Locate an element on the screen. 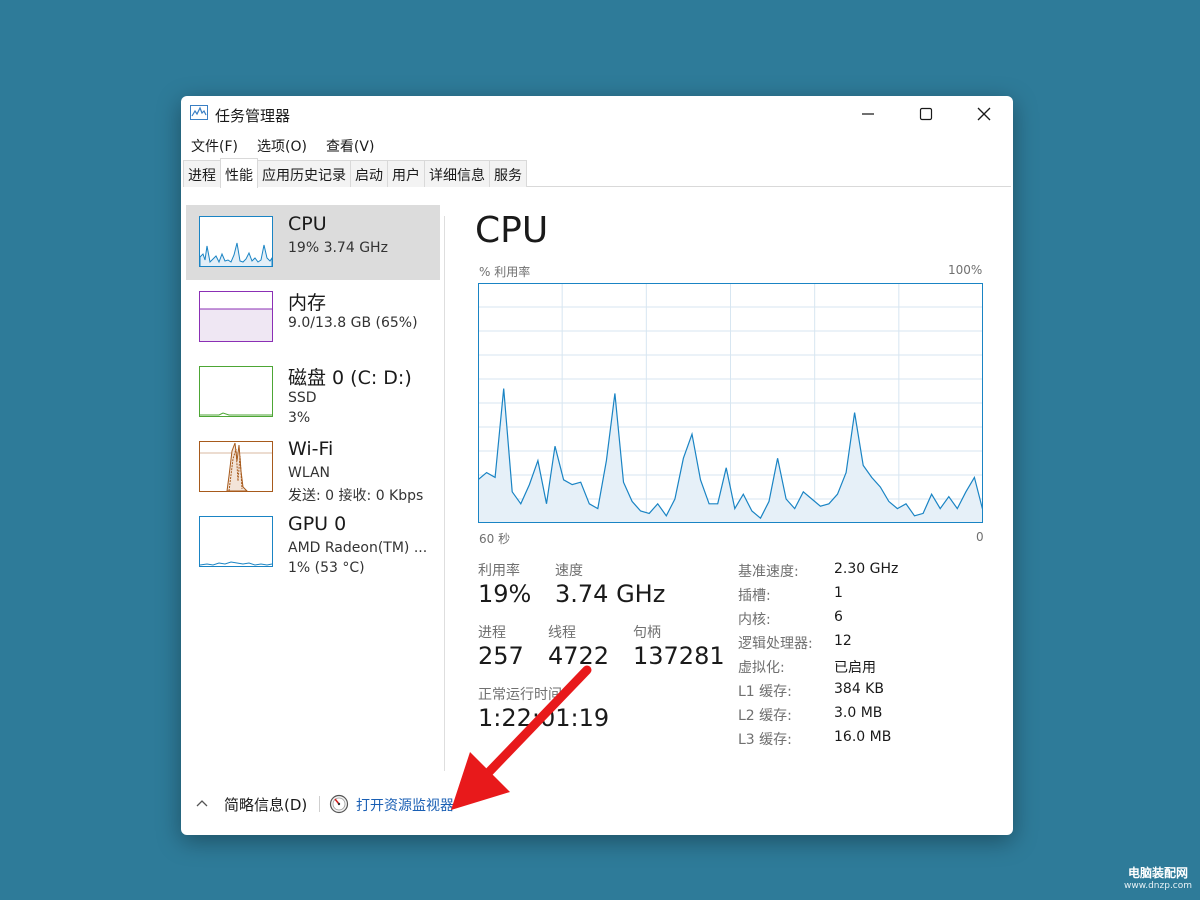  menu-bar: 文件(F) 选项(O) 查看(V) is located at coordinates (282, 145).